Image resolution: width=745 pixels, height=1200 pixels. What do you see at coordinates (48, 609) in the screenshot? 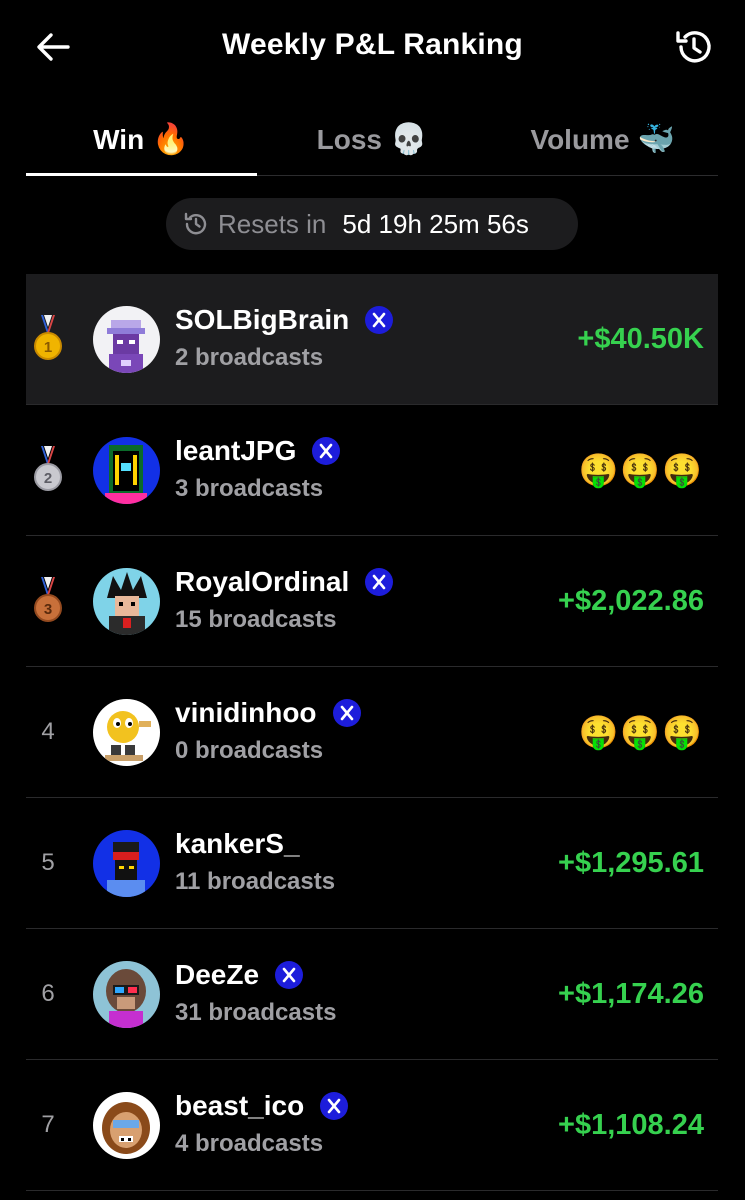
I see `svg-text: 3` at bounding box center [48, 609].